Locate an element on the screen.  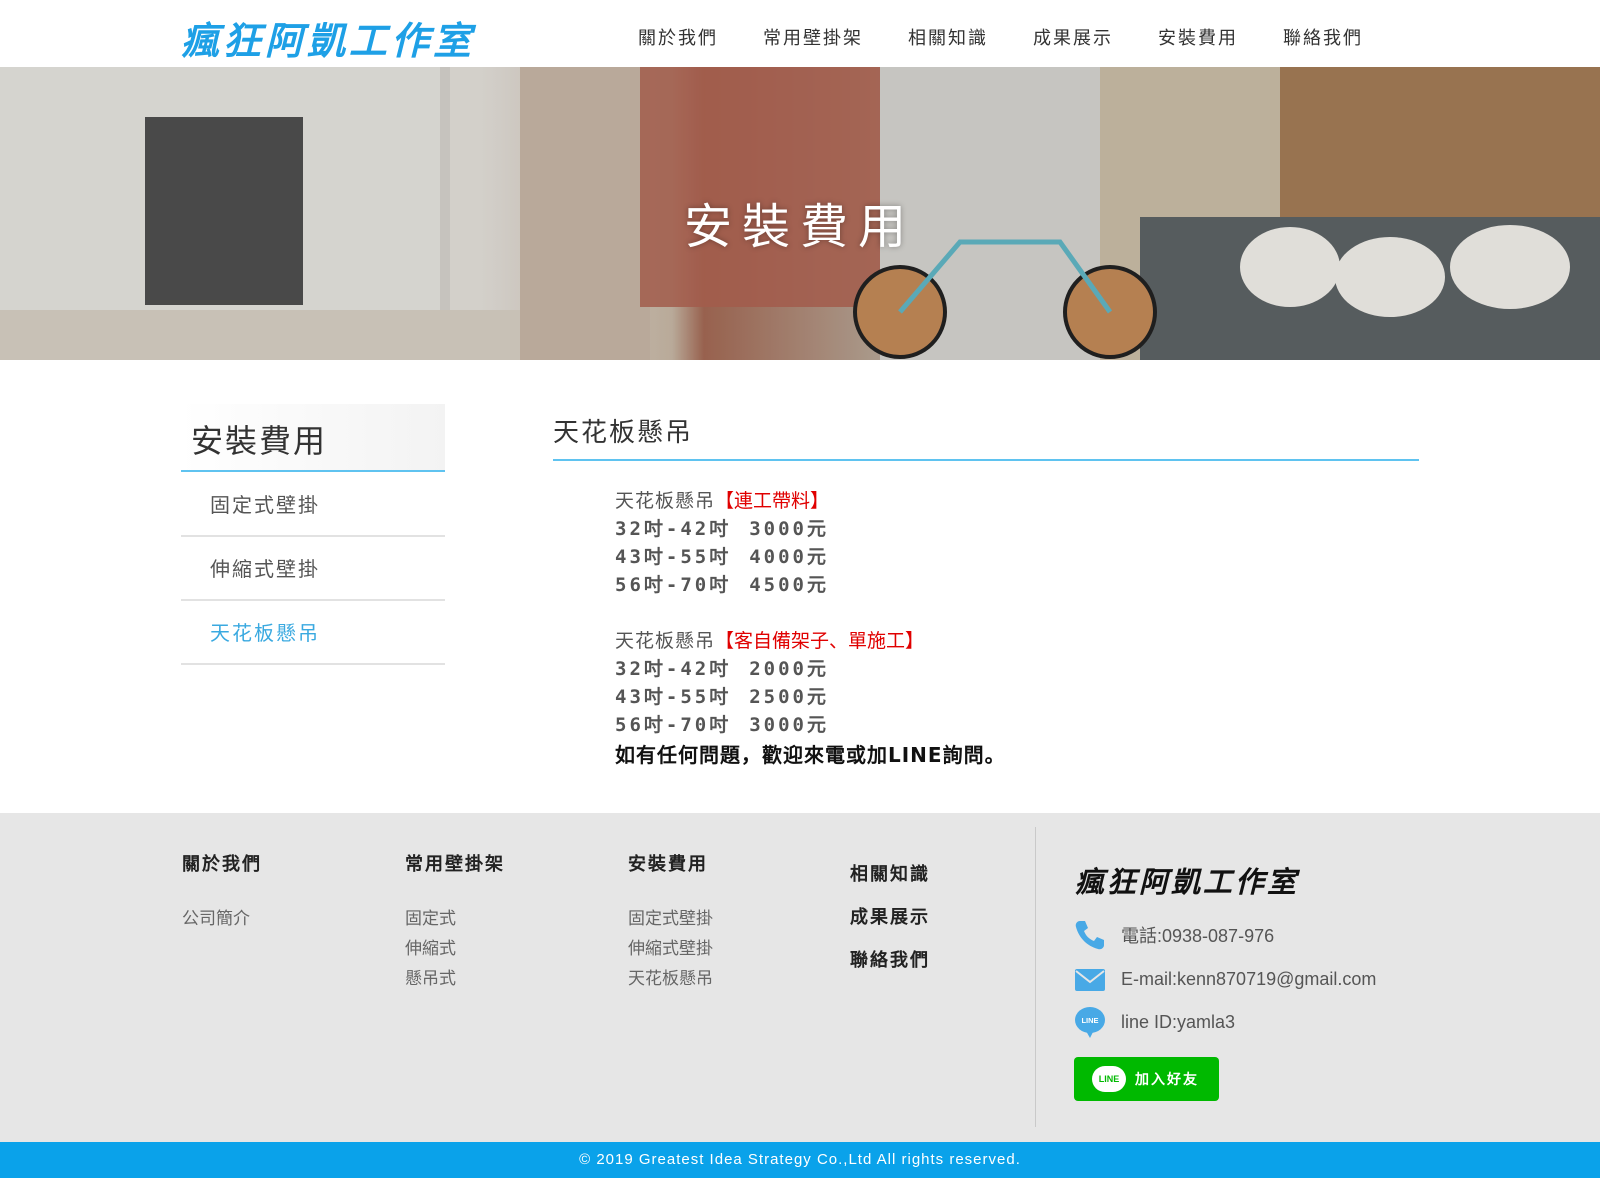
sidebar-item-telescopic-mount: 伸縮式壁掛 is located at coordinates (313, 569).